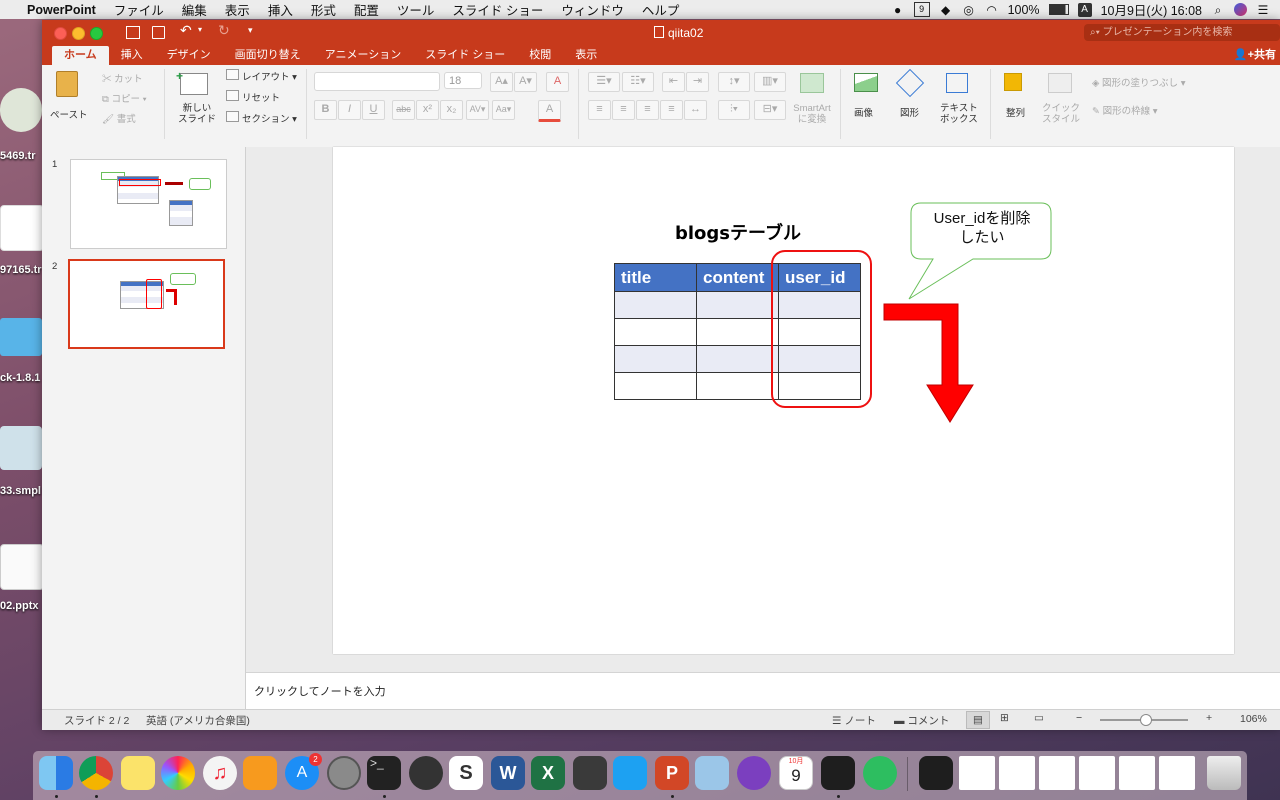  What do you see at coordinates (323, 9) in the screenshot?
I see `menu-format: 形式` at bounding box center [323, 9].